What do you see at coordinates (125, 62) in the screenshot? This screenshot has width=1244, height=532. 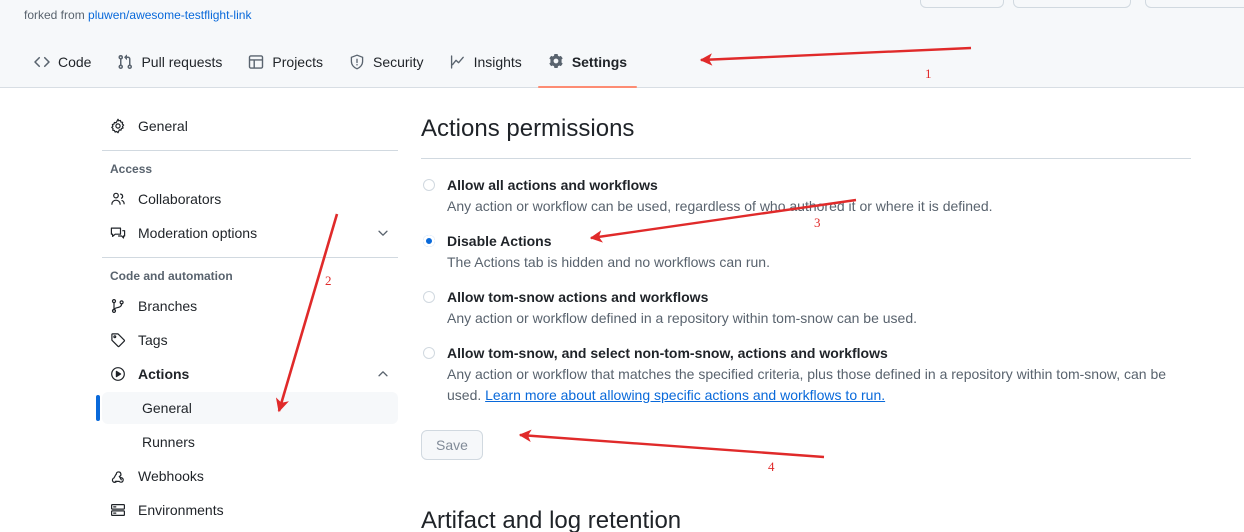 I see `git-pull-request-icon` at bounding box center [125, 62].